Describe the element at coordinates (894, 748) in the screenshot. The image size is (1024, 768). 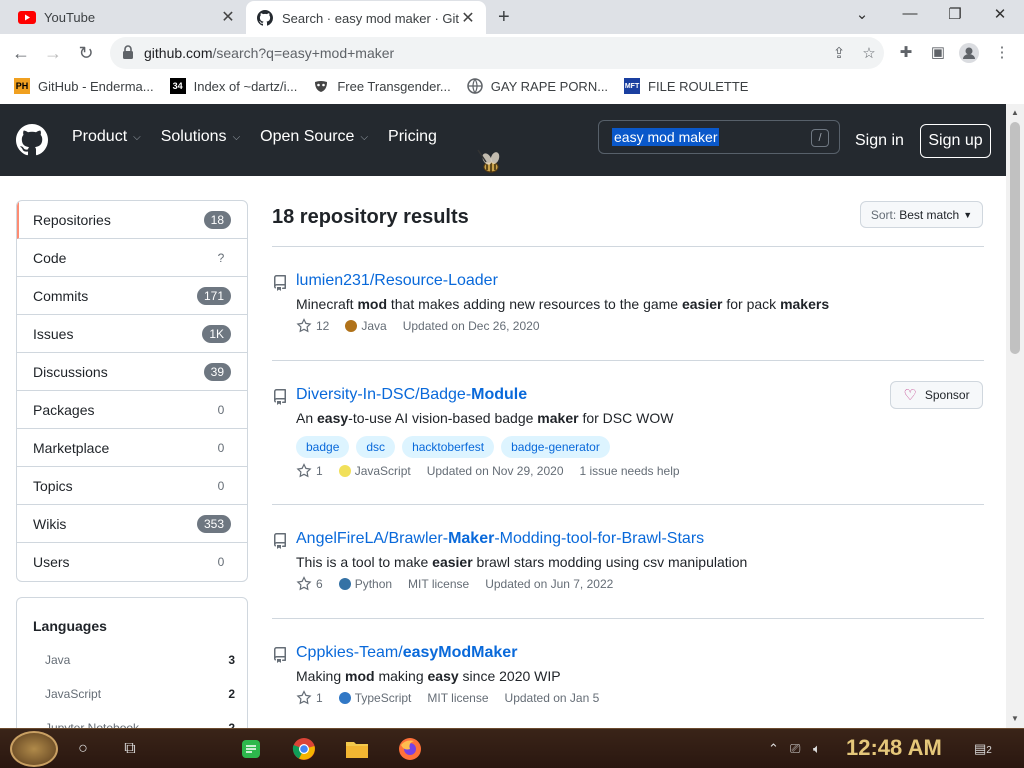
I see `taskbar-clock: 12:48 AM` at that location.